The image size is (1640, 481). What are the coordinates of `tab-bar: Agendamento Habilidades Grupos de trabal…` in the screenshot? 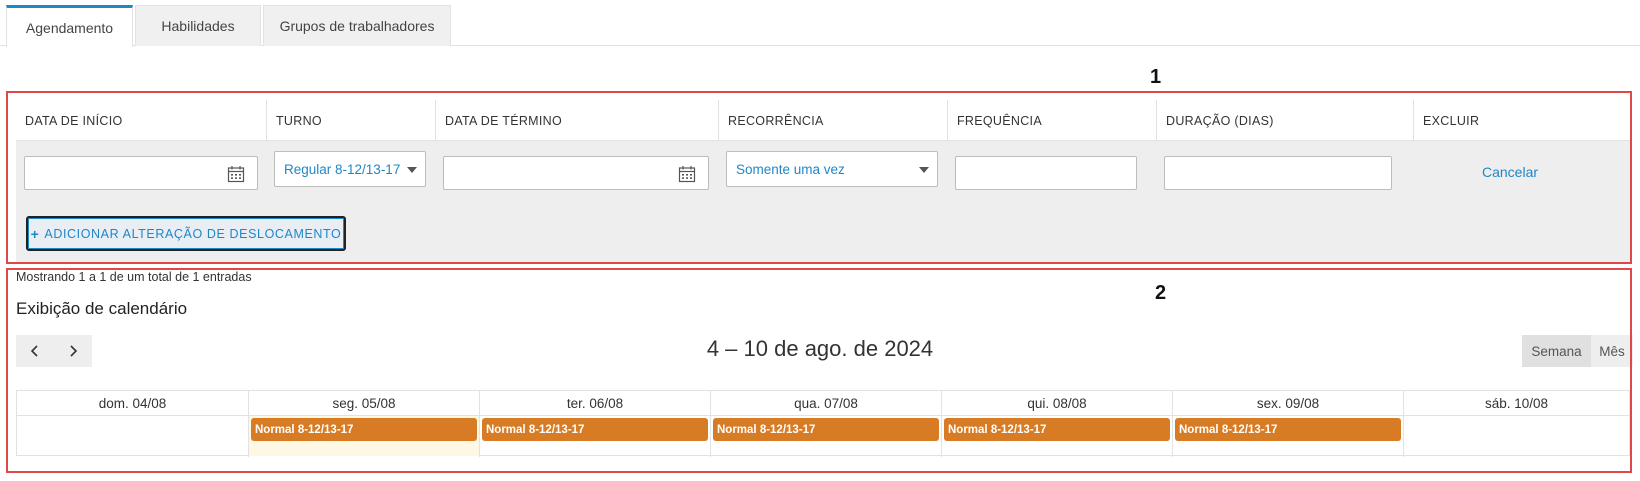 It's located at (820, 23).